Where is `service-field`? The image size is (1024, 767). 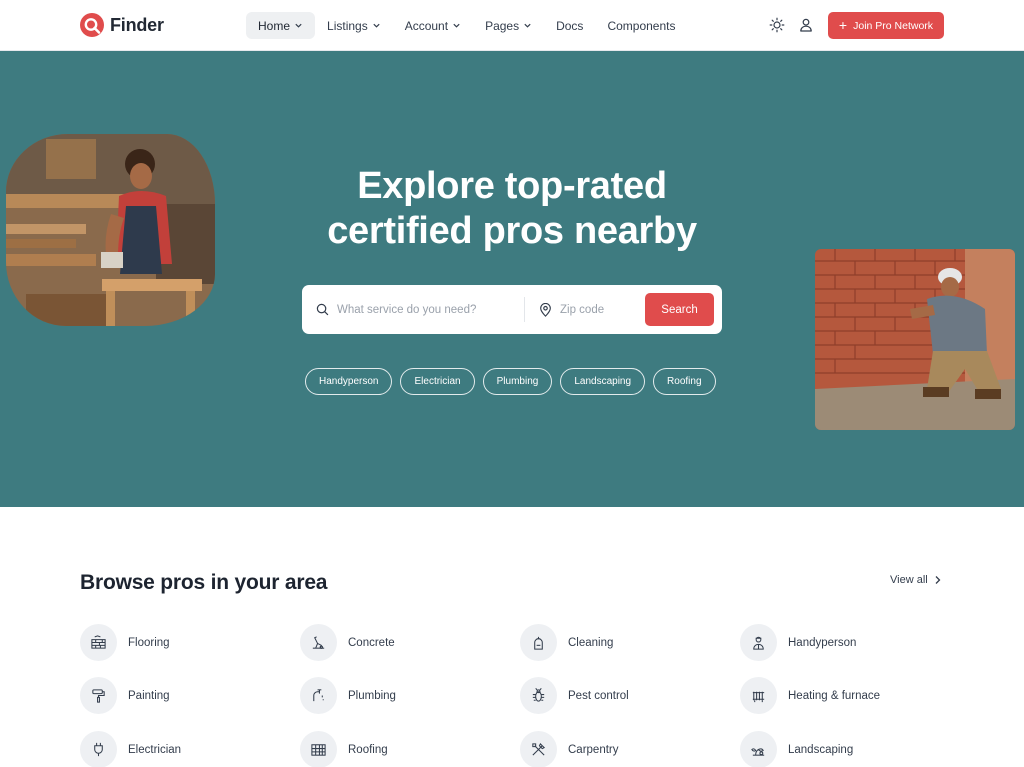 service-field is located at coordinates (416, 309).